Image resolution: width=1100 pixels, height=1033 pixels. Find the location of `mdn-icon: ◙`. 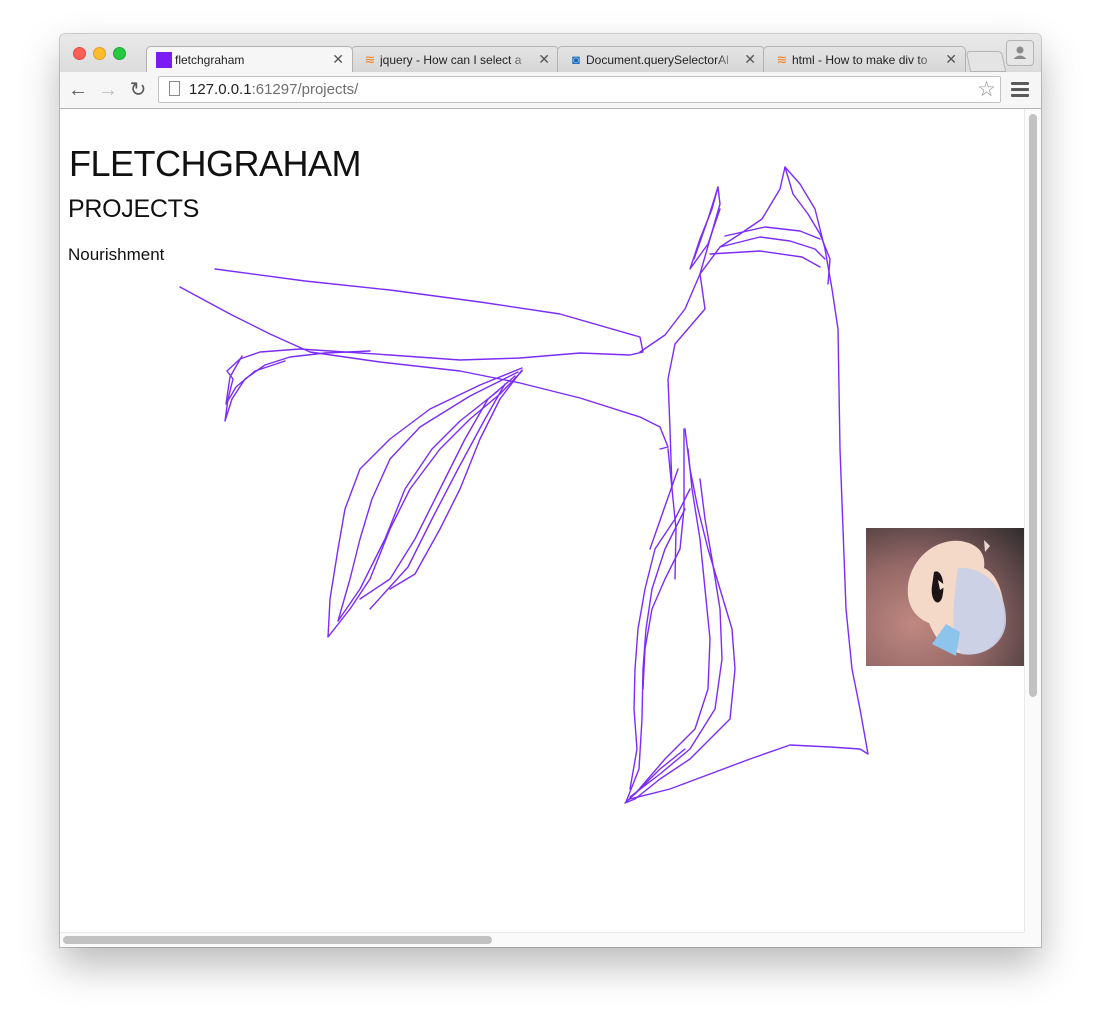

mdn-icon: ◙ is located at coordinates (576, 59).